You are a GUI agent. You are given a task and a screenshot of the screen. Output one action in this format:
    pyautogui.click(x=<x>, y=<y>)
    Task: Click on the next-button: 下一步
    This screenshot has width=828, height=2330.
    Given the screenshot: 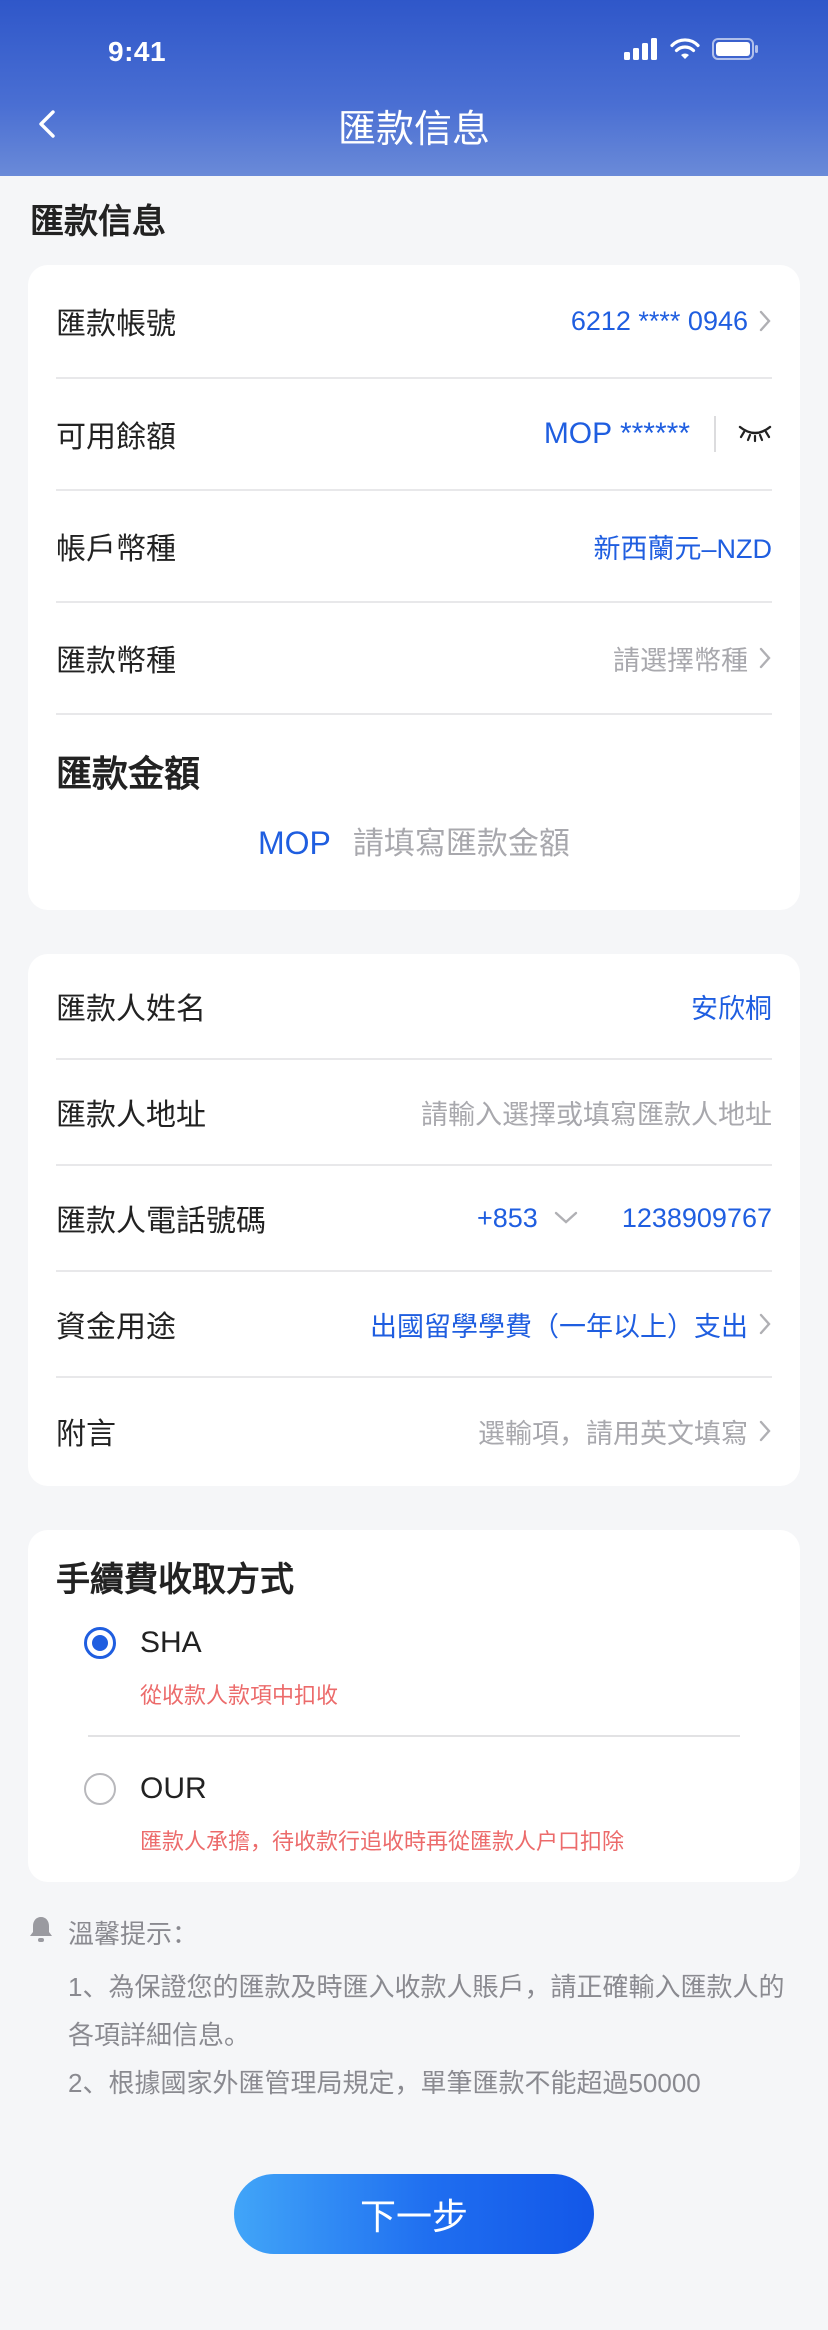 What is the action you would take?
    pyautogui.click(x=414, y=2214)
    